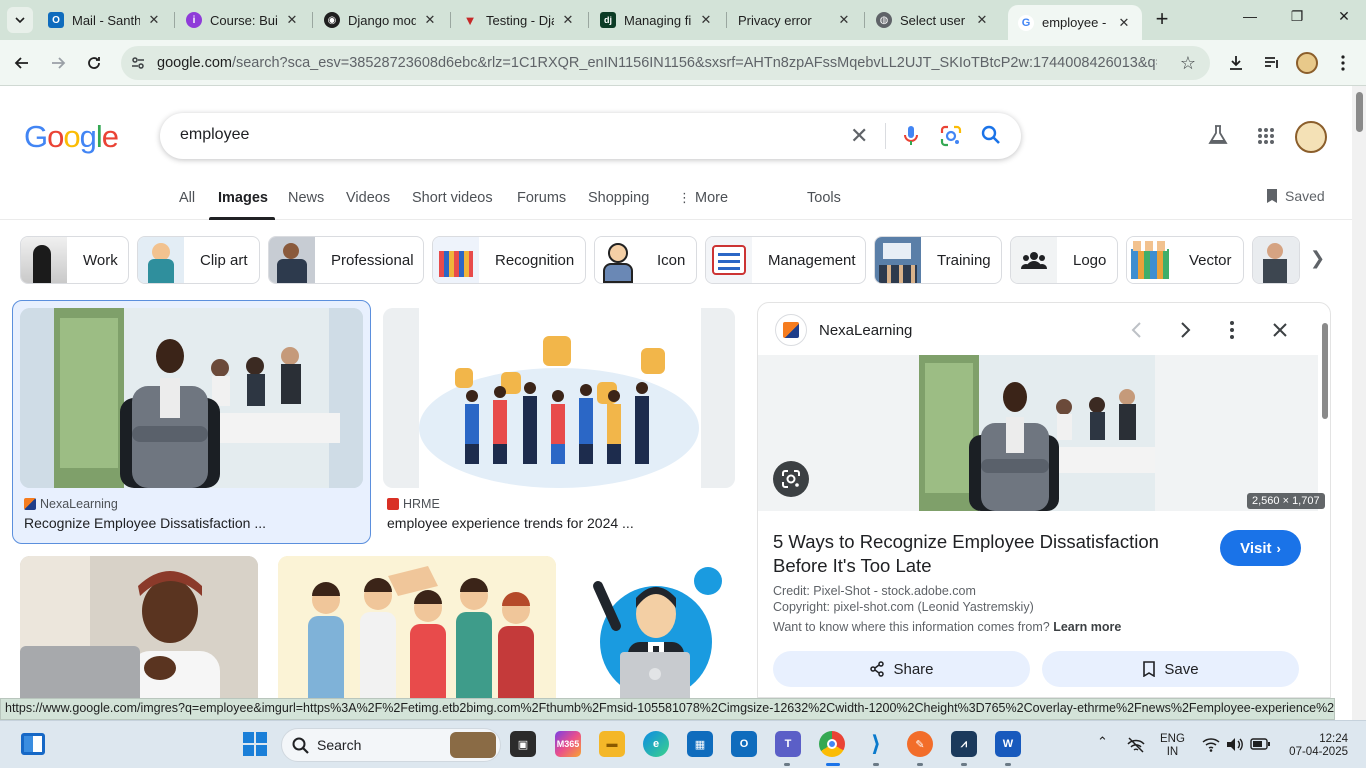 This screenshot has width=1366, height=768. What do you see at coordinates (1266, 136) in the screenshot?
I see `apps-grid-icon` at bounding box center [1266, 136].